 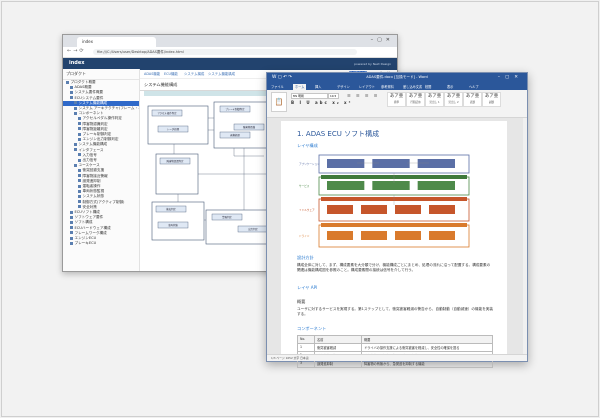 What do you see at coordinates (343, 86) in the screenshot?
I see `ribbon-tab: デザイン` at bounding box center [343, 86].